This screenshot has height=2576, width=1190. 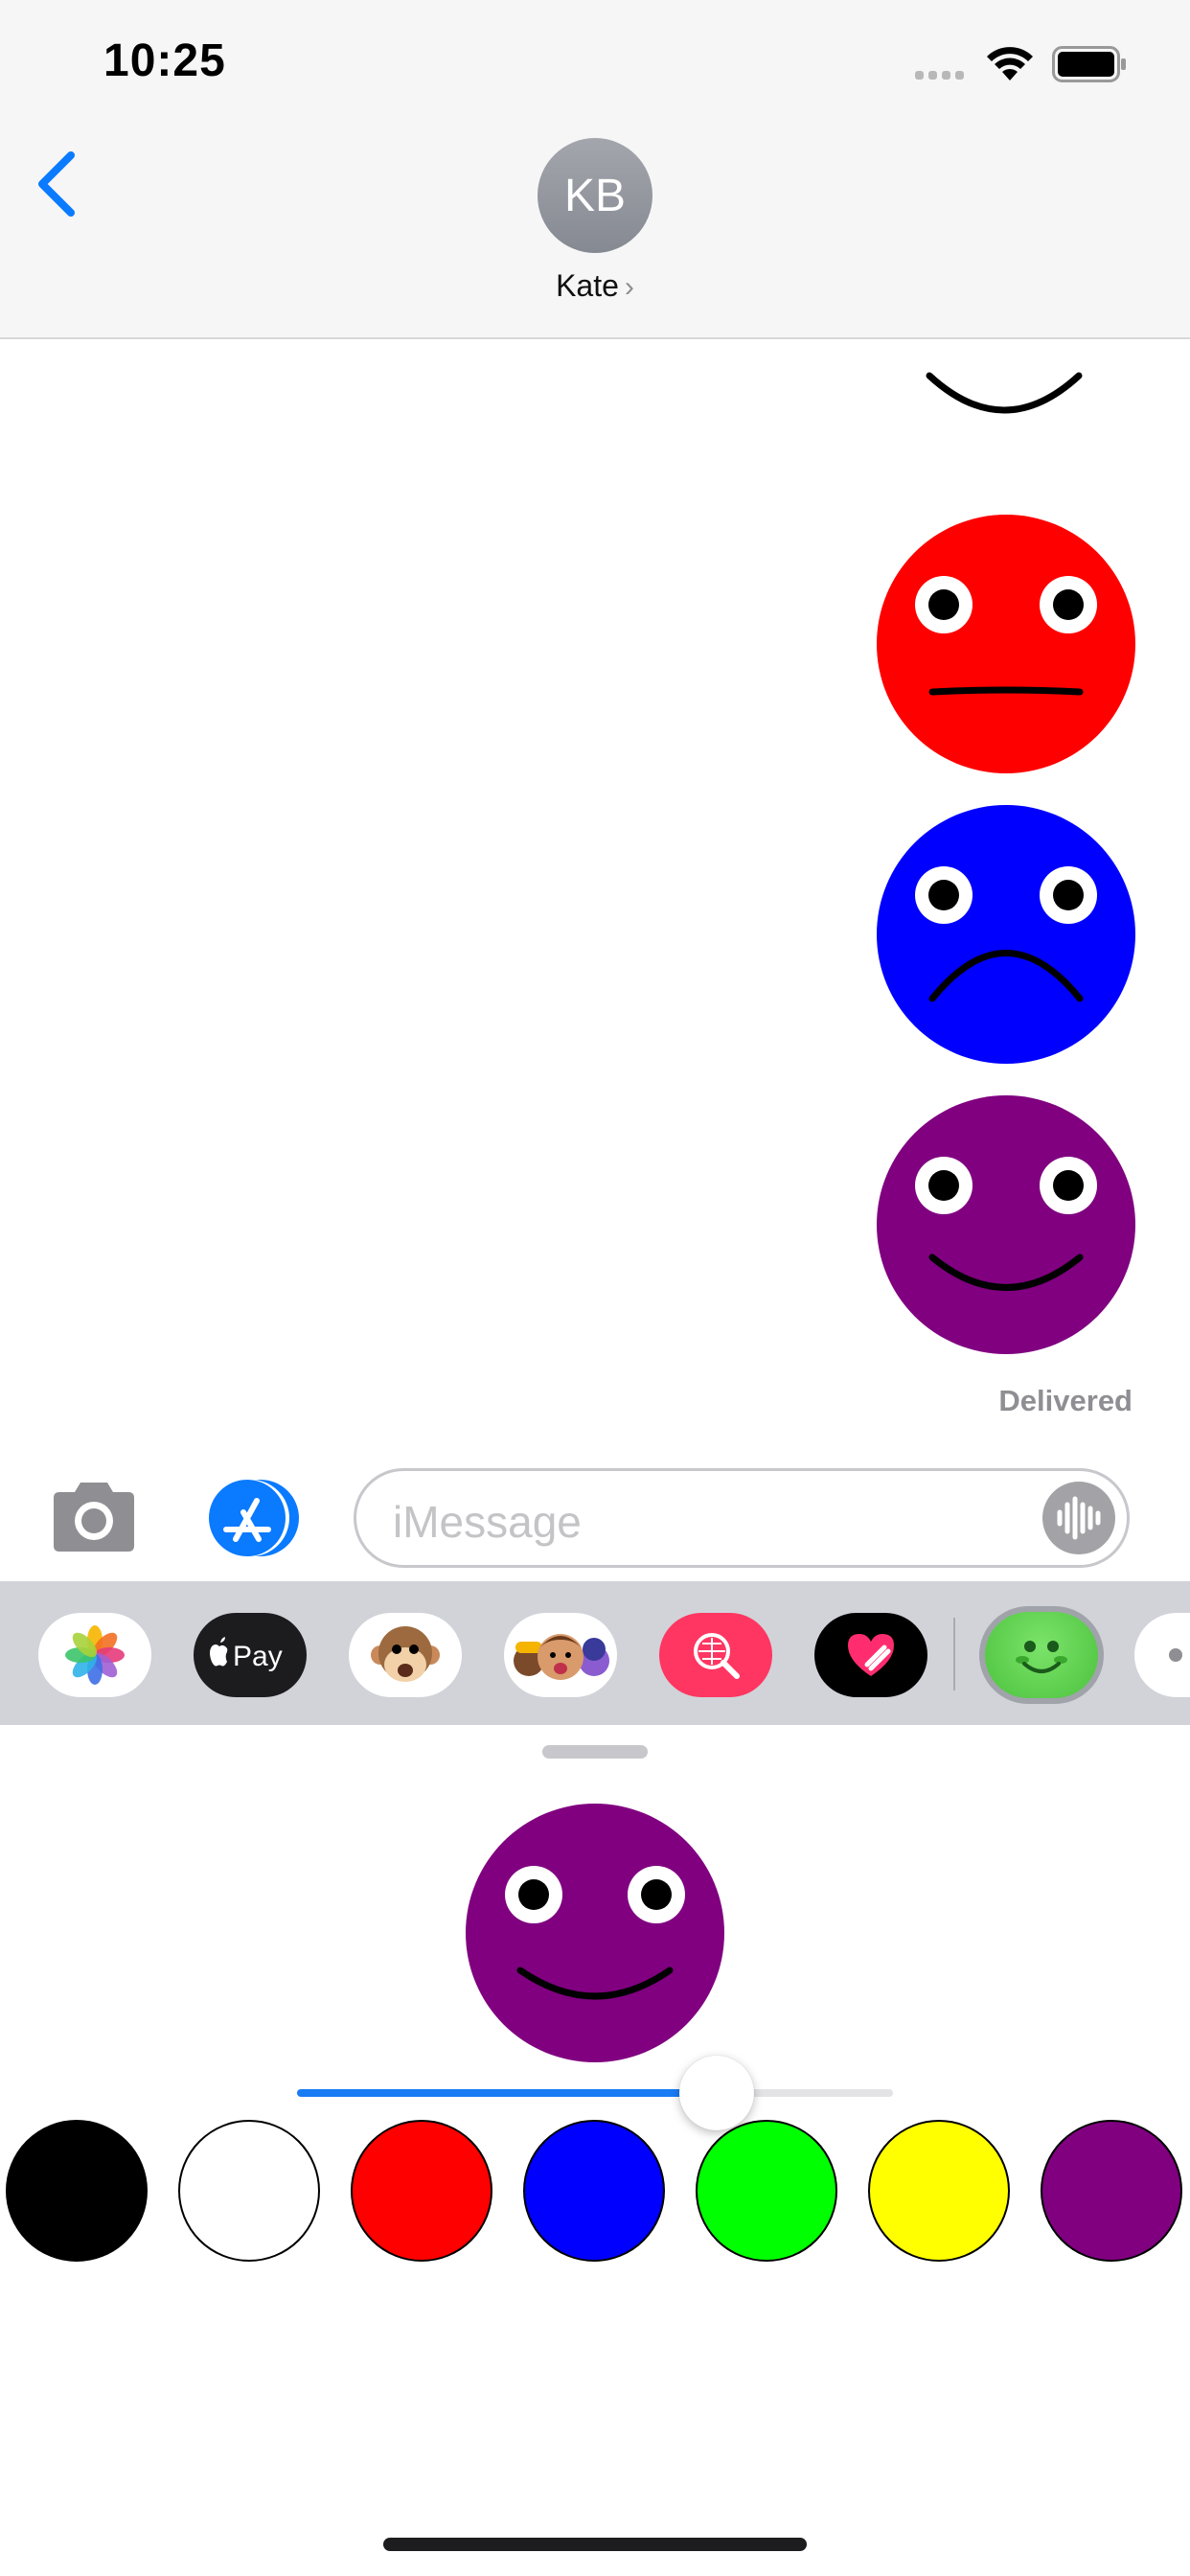 I want to click on status-time: 10:25, so click(x=164, y=60).